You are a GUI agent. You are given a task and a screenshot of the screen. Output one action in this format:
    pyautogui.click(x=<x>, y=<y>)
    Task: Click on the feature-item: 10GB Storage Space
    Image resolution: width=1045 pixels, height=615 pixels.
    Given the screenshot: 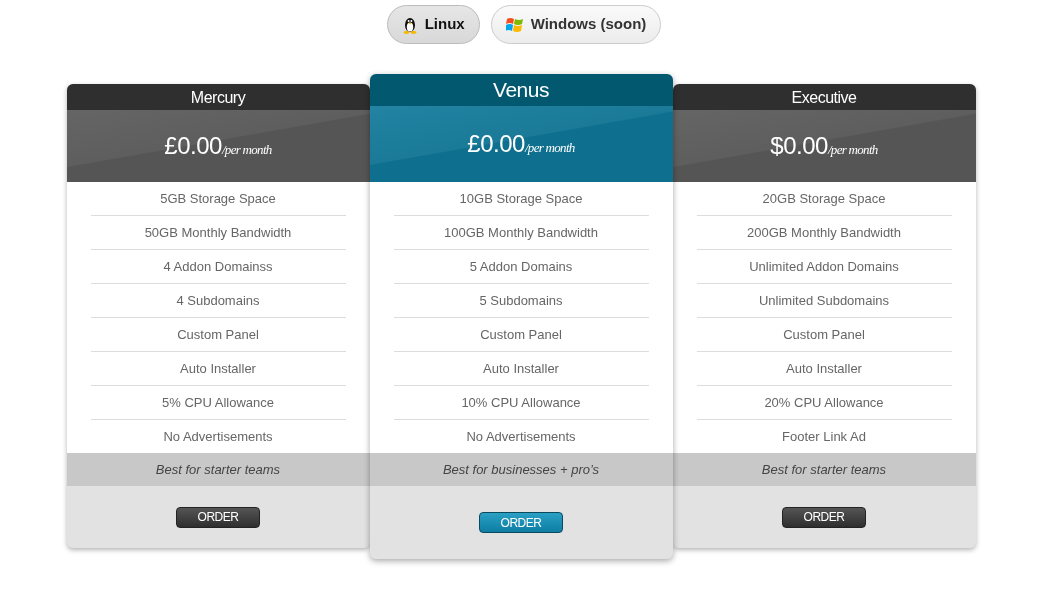 What is the action you would take?
    pyautogui.click(x=521, y=199)
    